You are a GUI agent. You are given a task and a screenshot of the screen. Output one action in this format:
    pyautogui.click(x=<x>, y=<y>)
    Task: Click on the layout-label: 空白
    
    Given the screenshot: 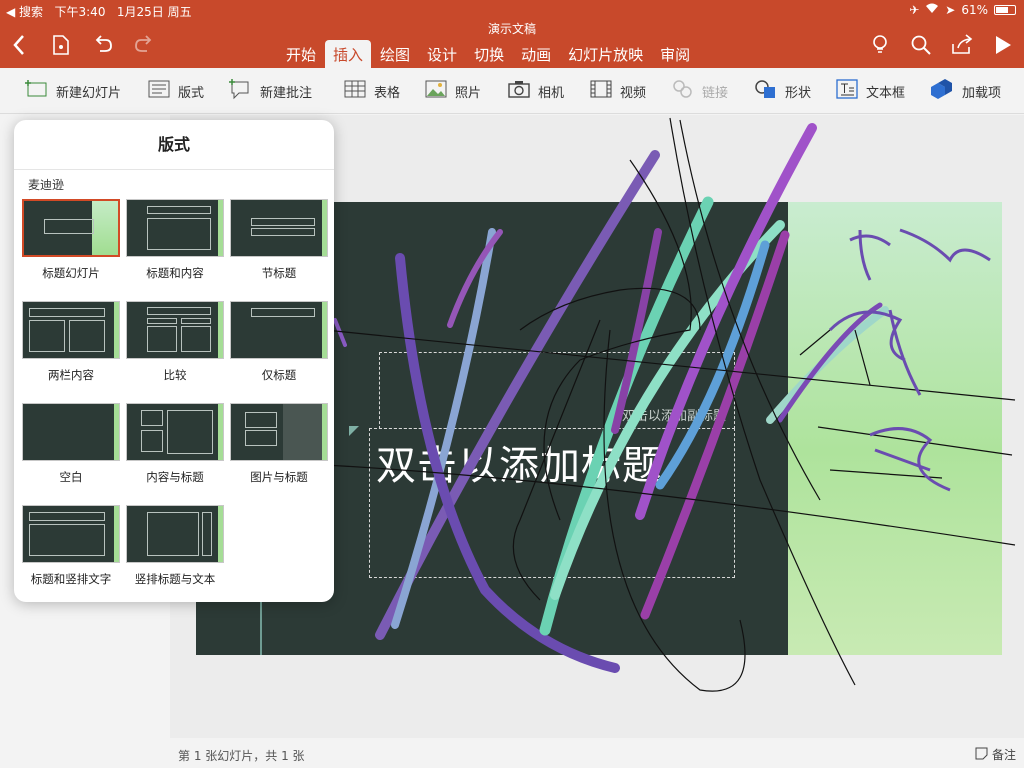 What is the action you would take?
    pyautogui.click(x=71, y=477)
    